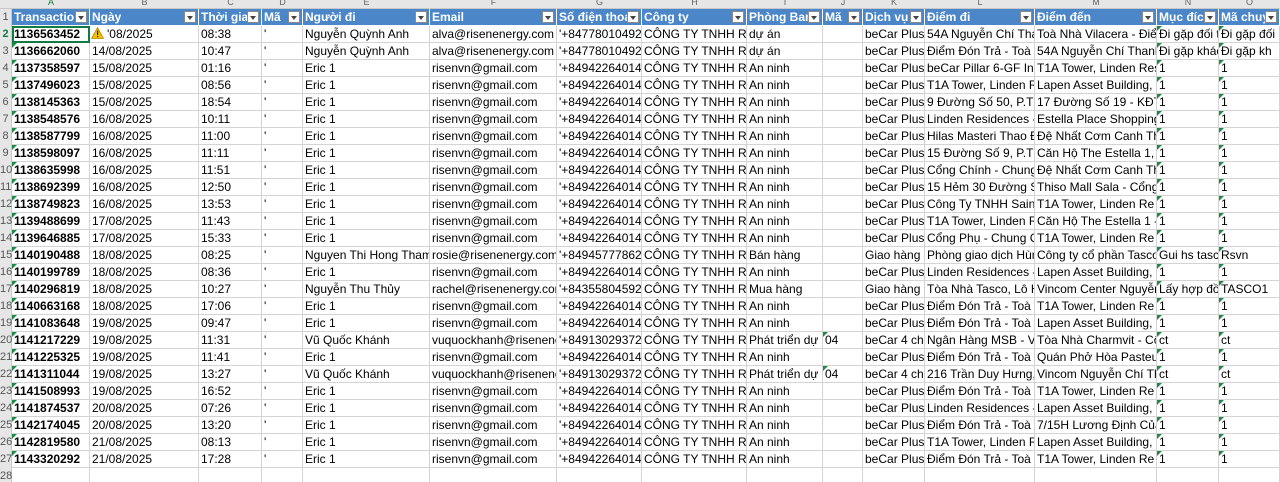 Image resolution: width=1280 pixels, height=482 pixels. I want to click on row-number: 5, so click(5, 85).